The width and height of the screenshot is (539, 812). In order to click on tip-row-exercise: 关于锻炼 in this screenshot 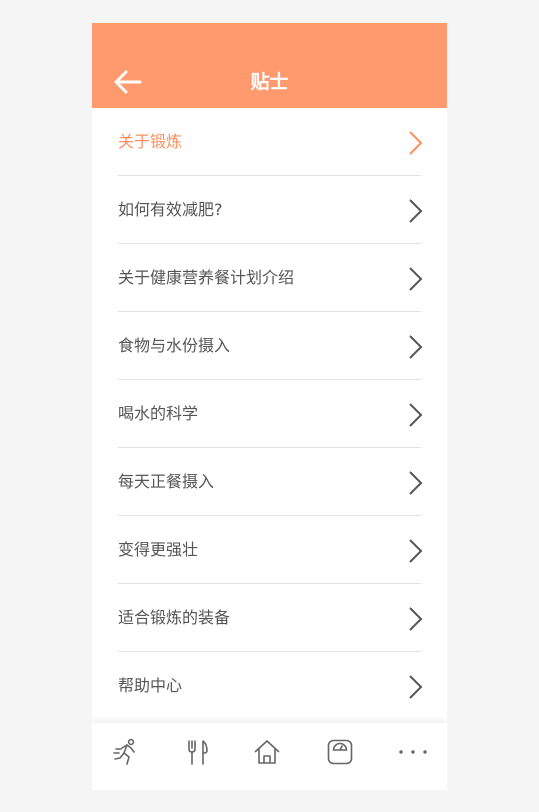, I will do `click(270, 142)`.